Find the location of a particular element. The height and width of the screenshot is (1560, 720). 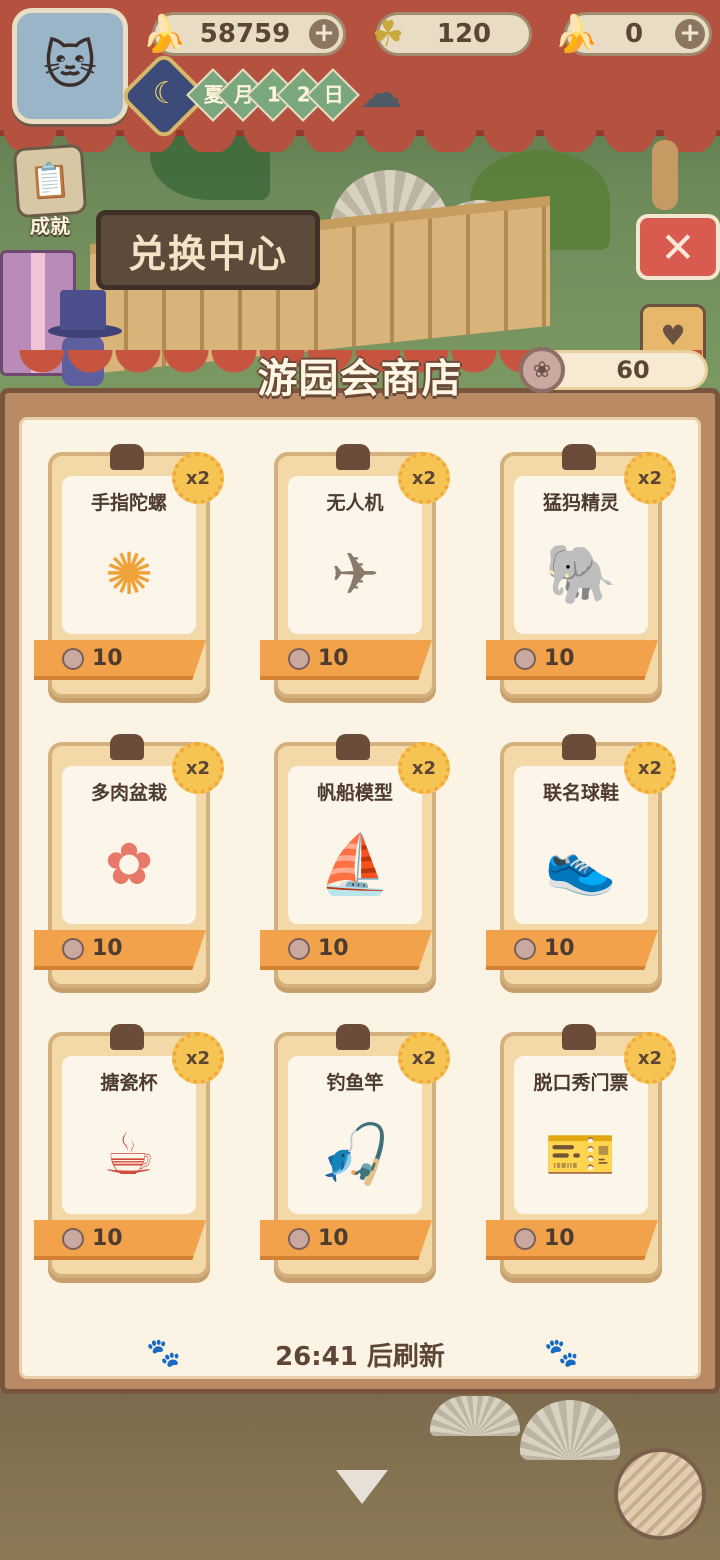

drone-icon: ✈ is located at coordinates (355, 574).